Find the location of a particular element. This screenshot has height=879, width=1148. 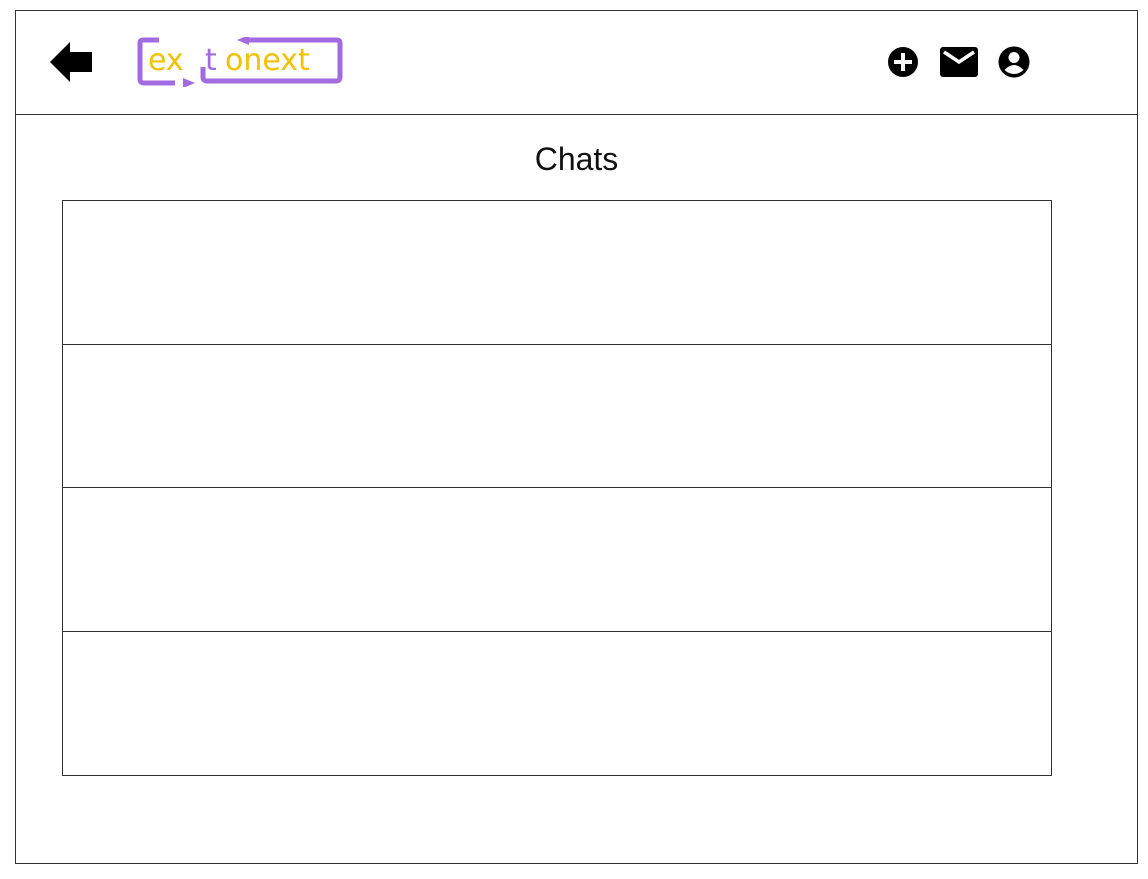

plus-circle-icon is located at coordinates (903, 62).